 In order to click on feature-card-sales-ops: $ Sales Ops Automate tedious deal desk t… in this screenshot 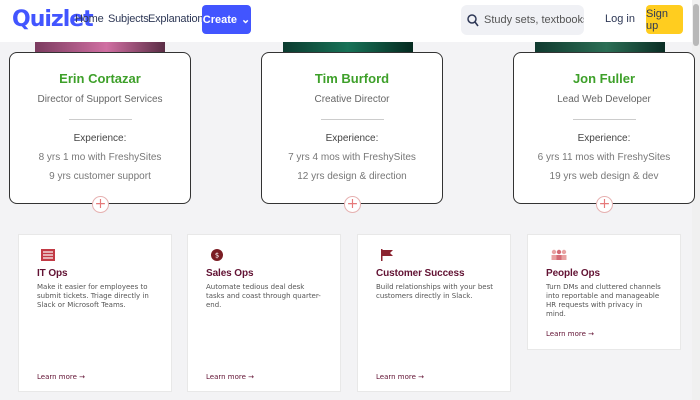, I will do `click(264, 313)`.